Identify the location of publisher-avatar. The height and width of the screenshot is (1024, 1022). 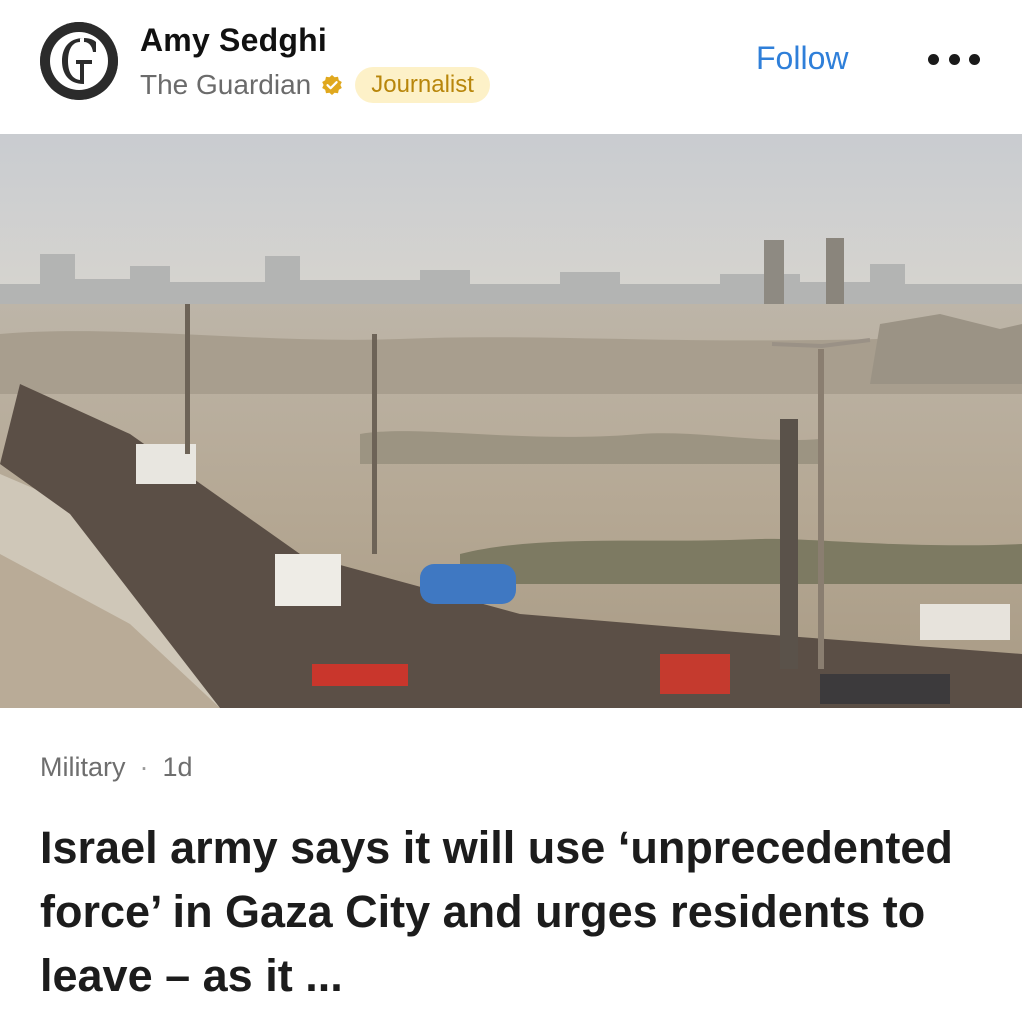
(79, 61).